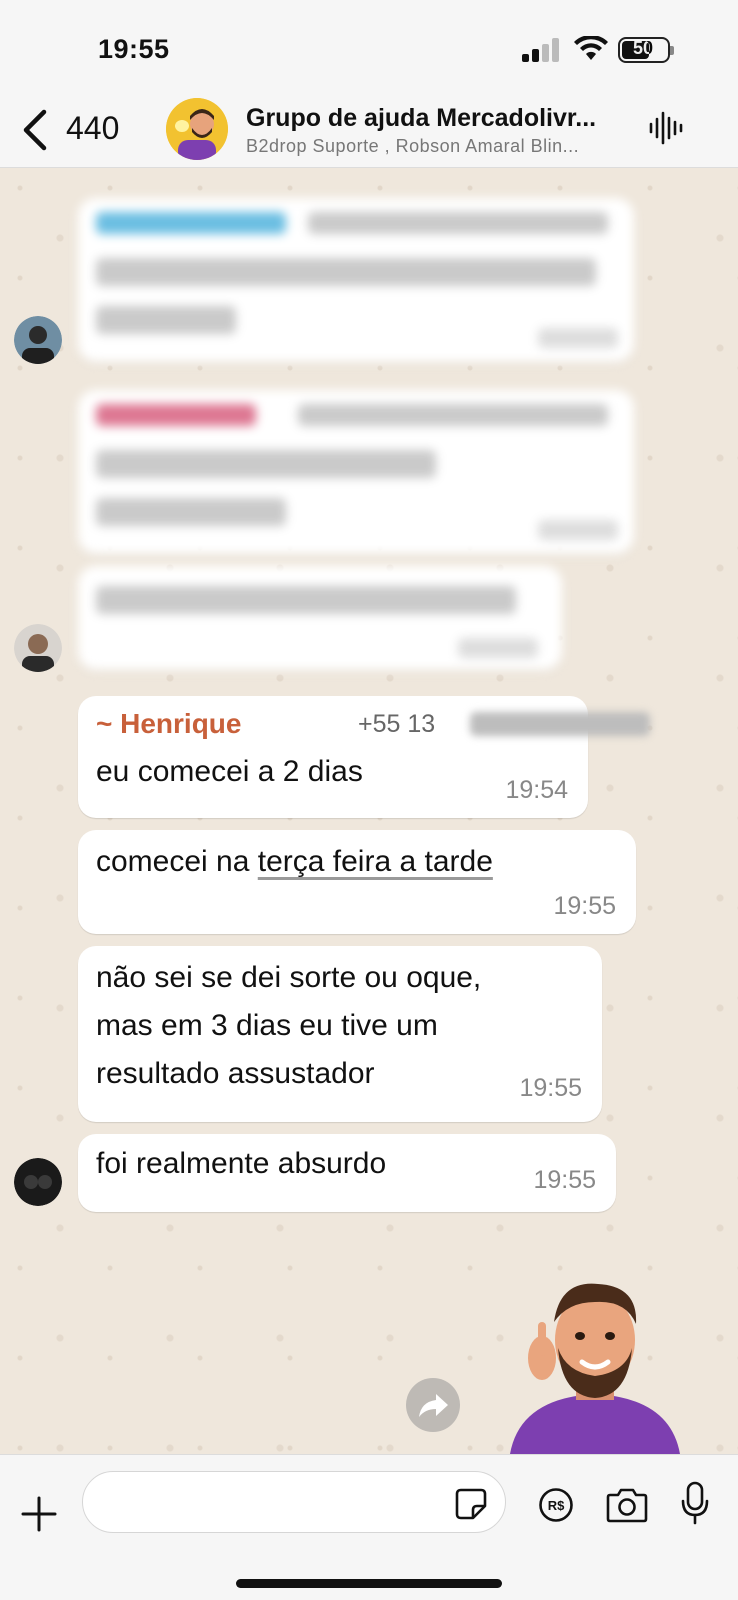 Image resolution: width=738 pixels, height=1600 pixels. I want to click on status-time: 19:55, so click(134, 49).